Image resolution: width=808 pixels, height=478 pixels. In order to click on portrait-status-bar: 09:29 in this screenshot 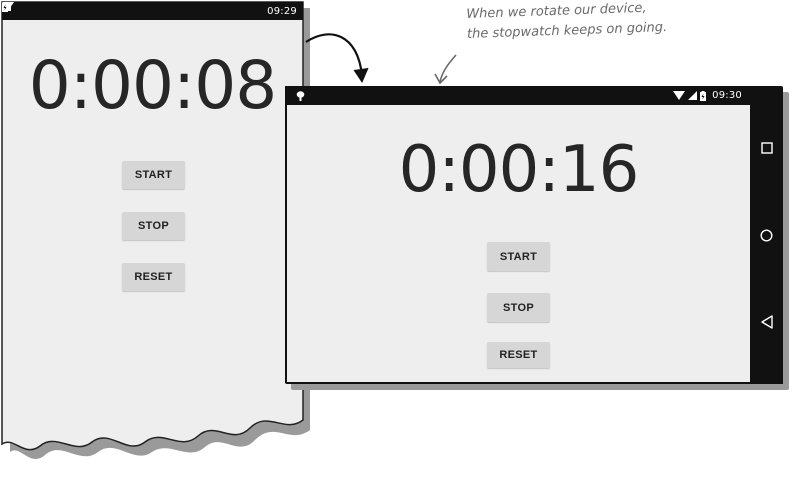, I will do `click(152, 11)`.